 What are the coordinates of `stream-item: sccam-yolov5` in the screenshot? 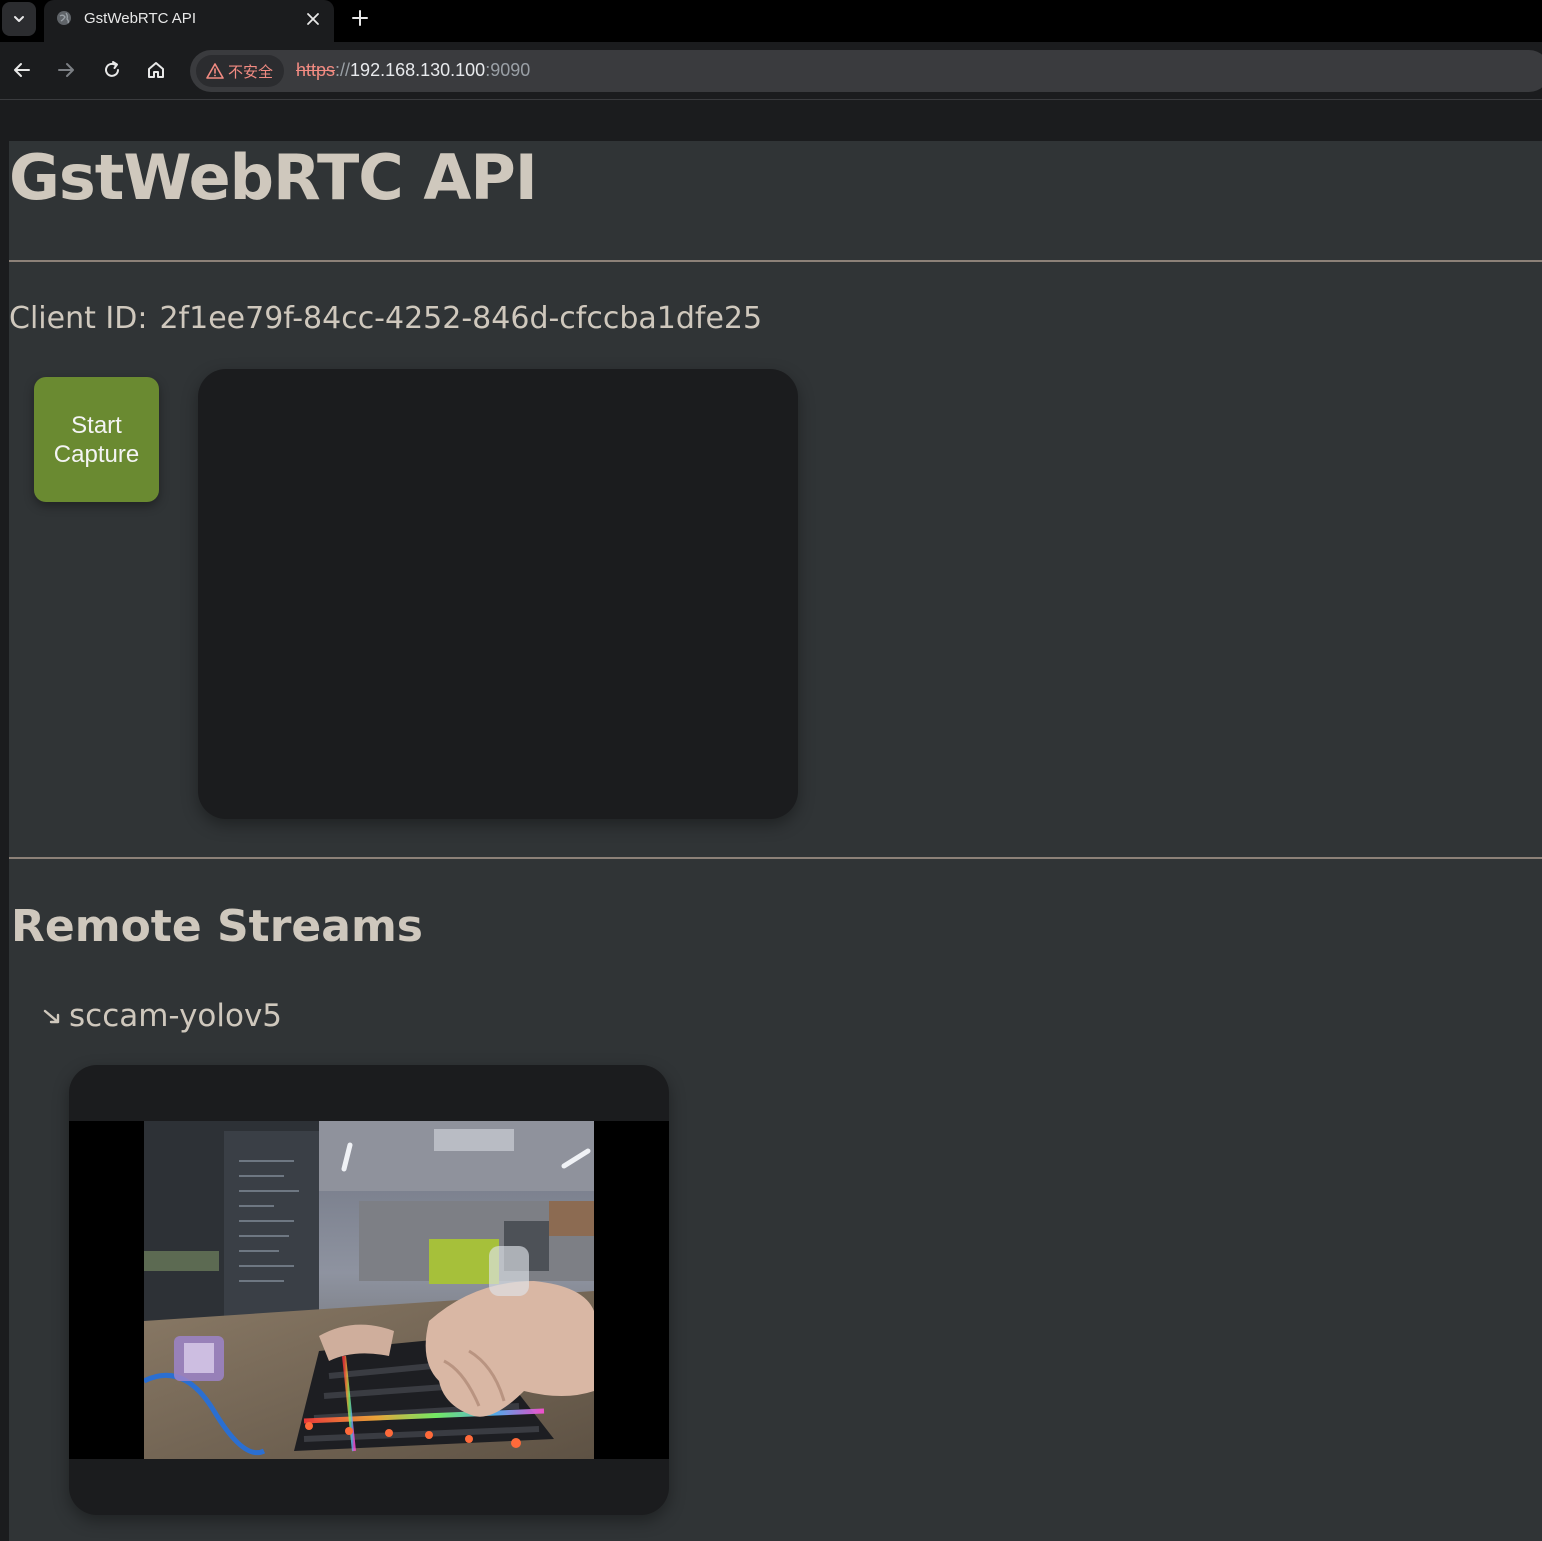 It's located at (161, 1016).